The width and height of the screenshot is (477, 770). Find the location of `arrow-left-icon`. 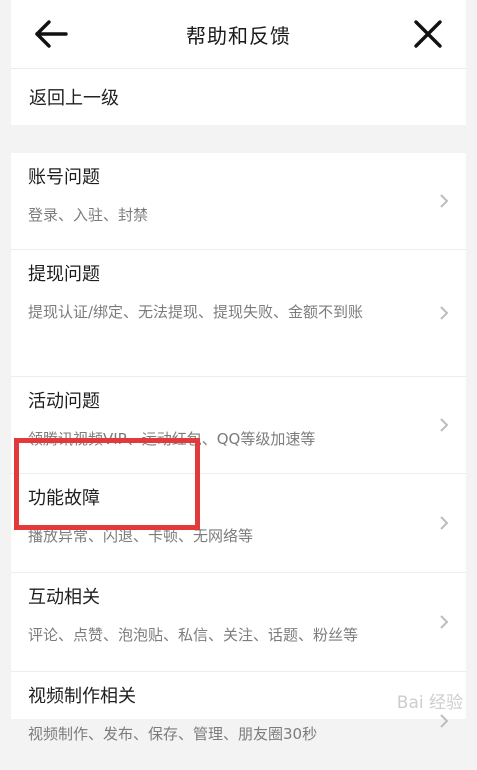

arrow-left-icon is located at coordinates (51, 34).